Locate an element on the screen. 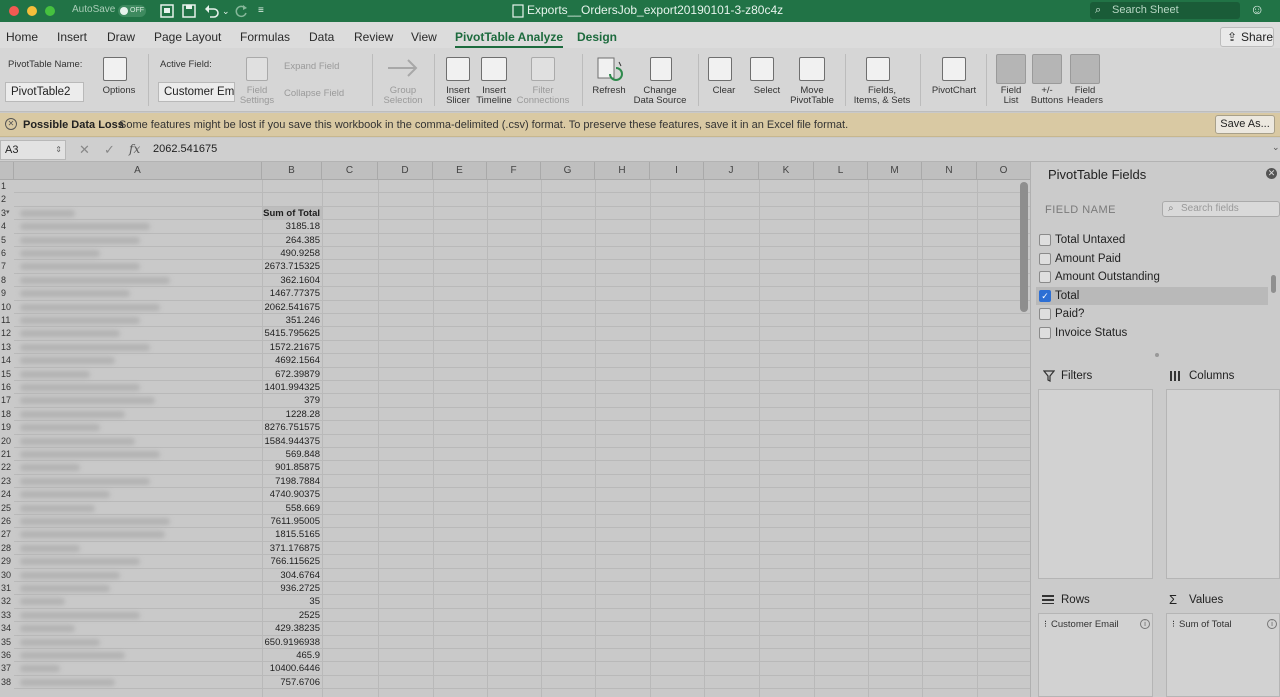  clear-icon is located at coordinates (720, 69).